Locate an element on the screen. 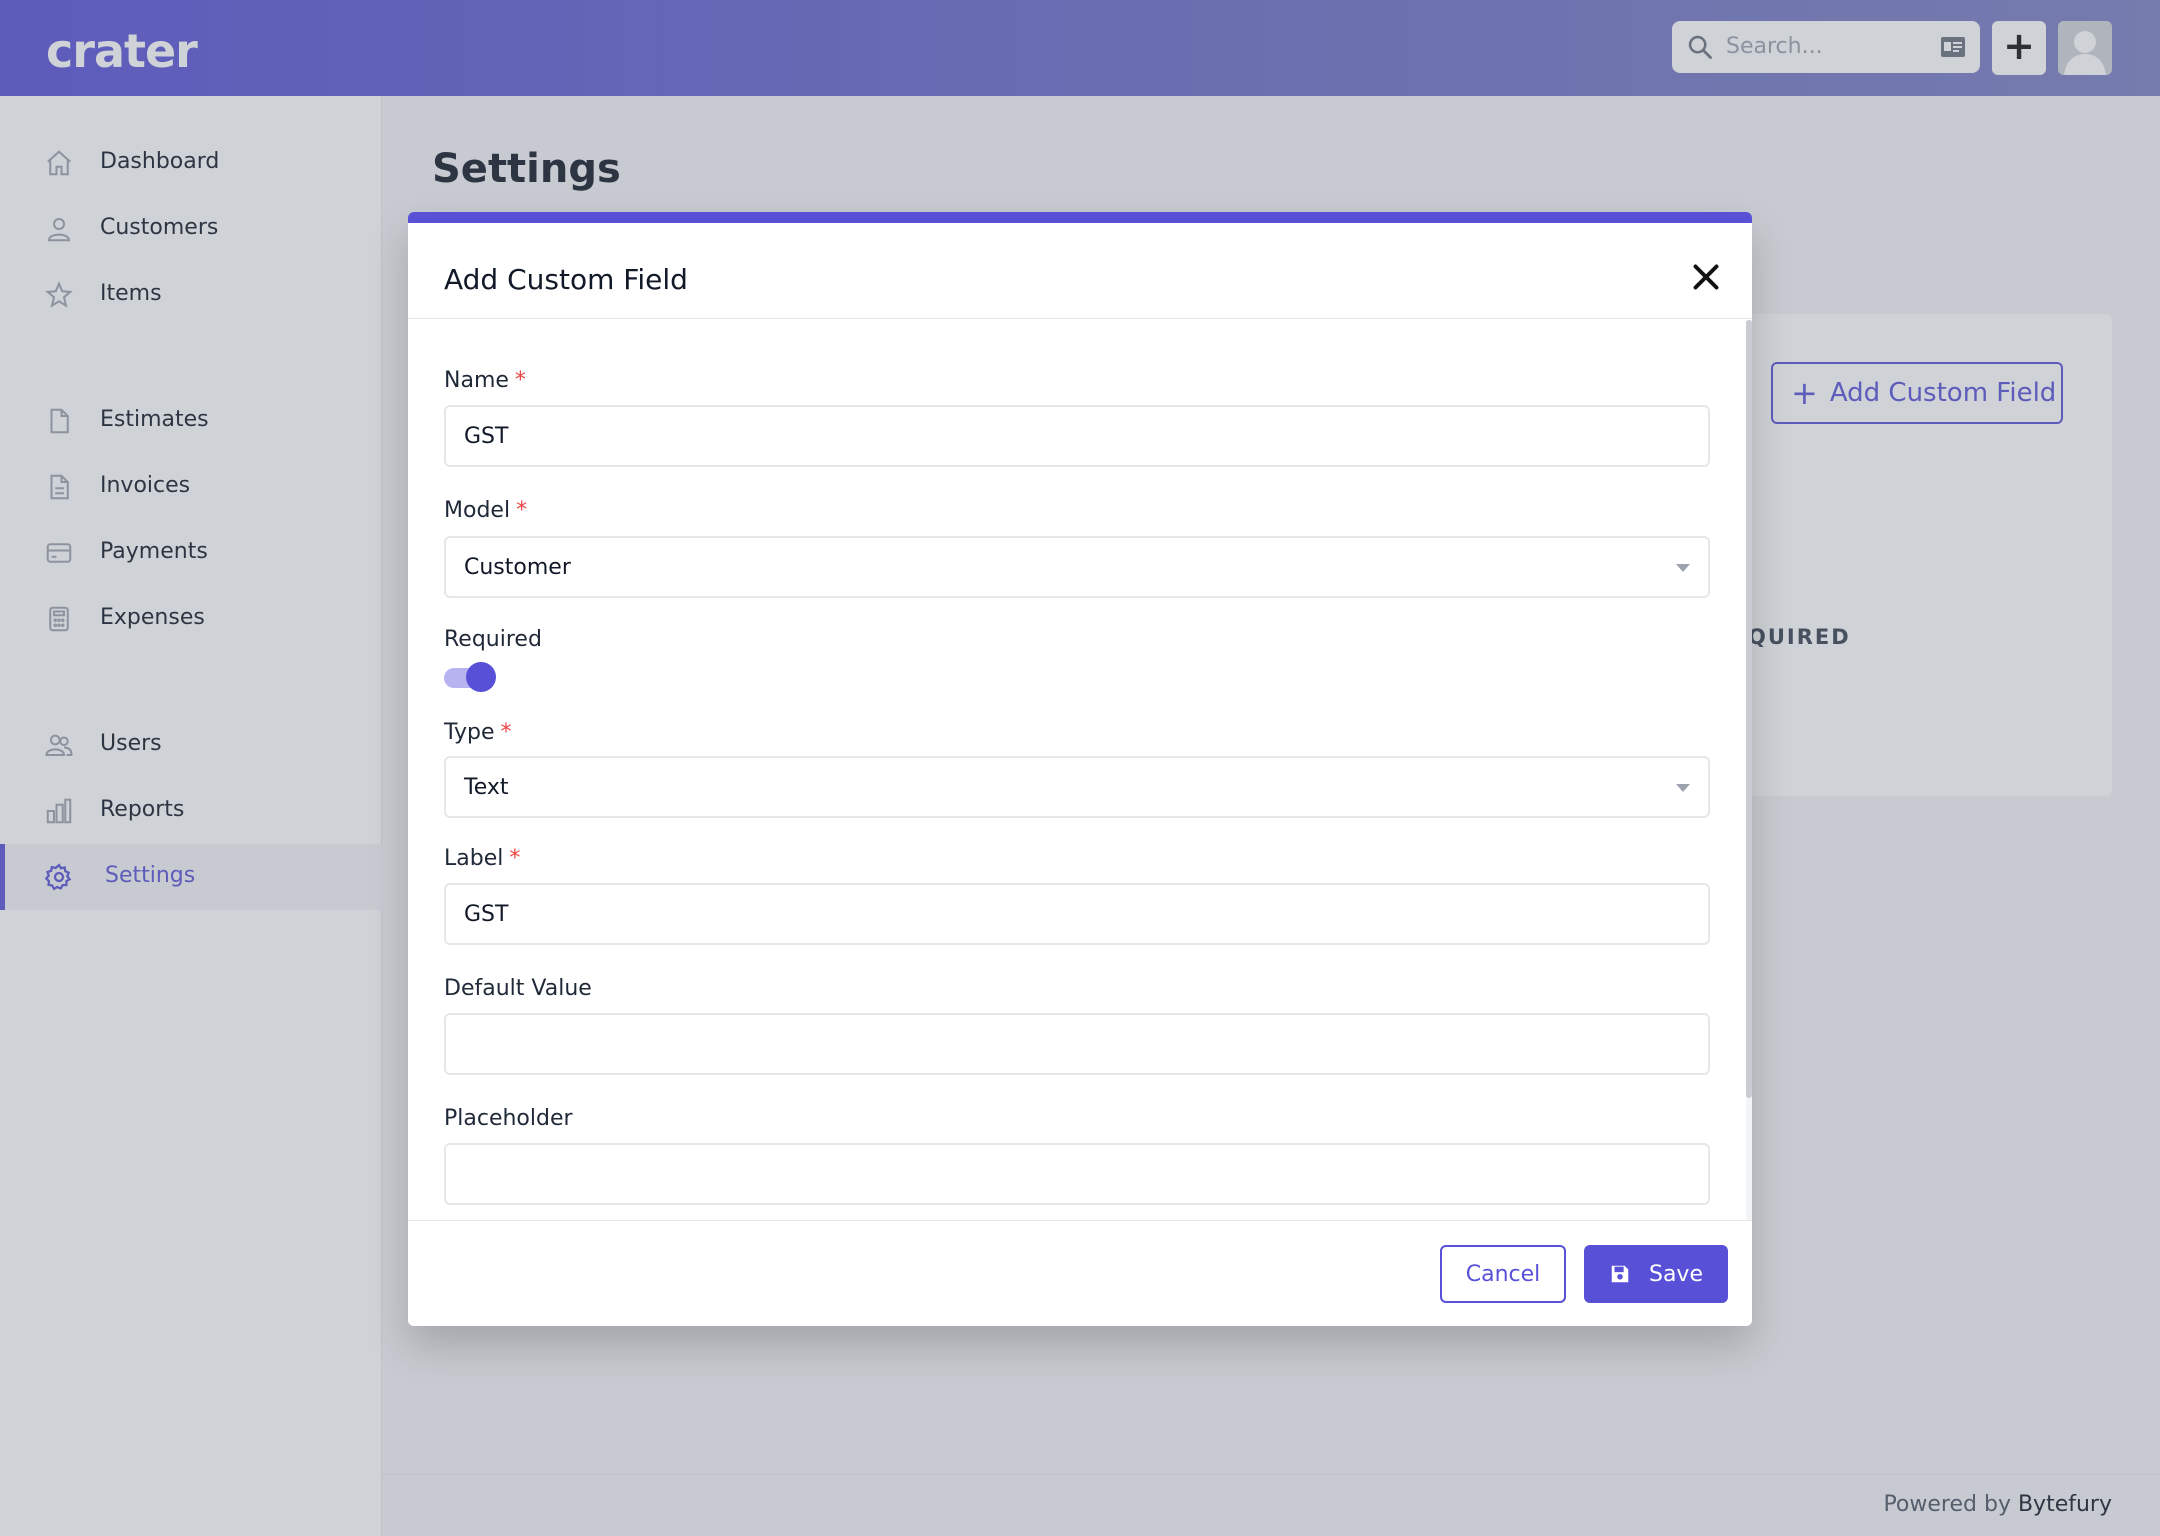 This screenshot has height=1536, width=2160. default-value-label: Default Value is located at coordinates (518, 988).